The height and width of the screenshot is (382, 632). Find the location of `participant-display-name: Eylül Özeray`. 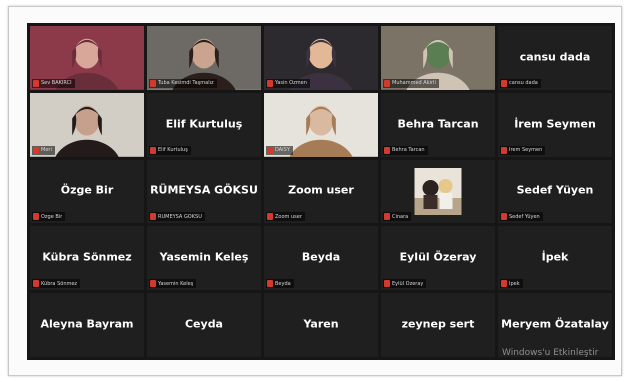

participant-display-name: Eylül Özeray is located at coordinates (438, 257).